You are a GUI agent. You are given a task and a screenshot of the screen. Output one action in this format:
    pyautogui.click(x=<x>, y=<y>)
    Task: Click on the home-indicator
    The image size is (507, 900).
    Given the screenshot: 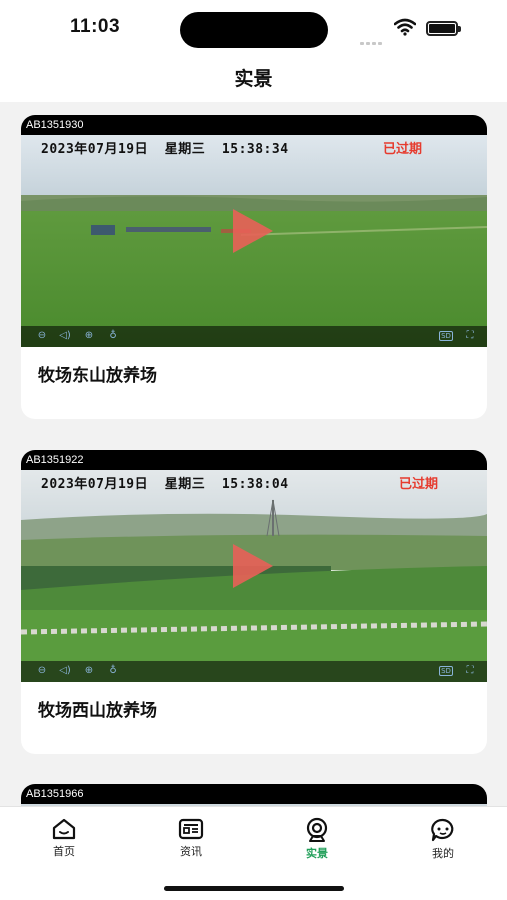 What is the action you would take?
    pyautogui.click(x=254, y=888)
    